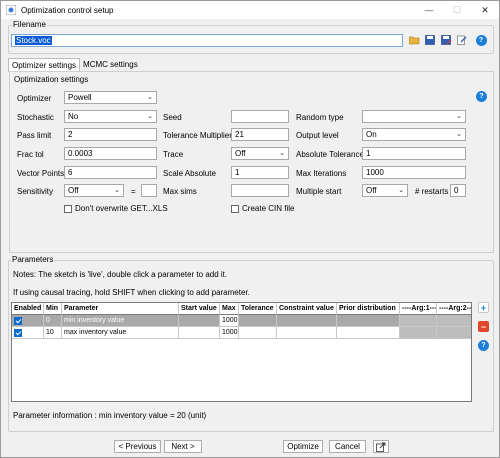 This screenshot has height=458, width=500. What do you see at coordinates (229, 309) in the screenshot?
I see `column-max: Max` at bounding box center [229, 309].